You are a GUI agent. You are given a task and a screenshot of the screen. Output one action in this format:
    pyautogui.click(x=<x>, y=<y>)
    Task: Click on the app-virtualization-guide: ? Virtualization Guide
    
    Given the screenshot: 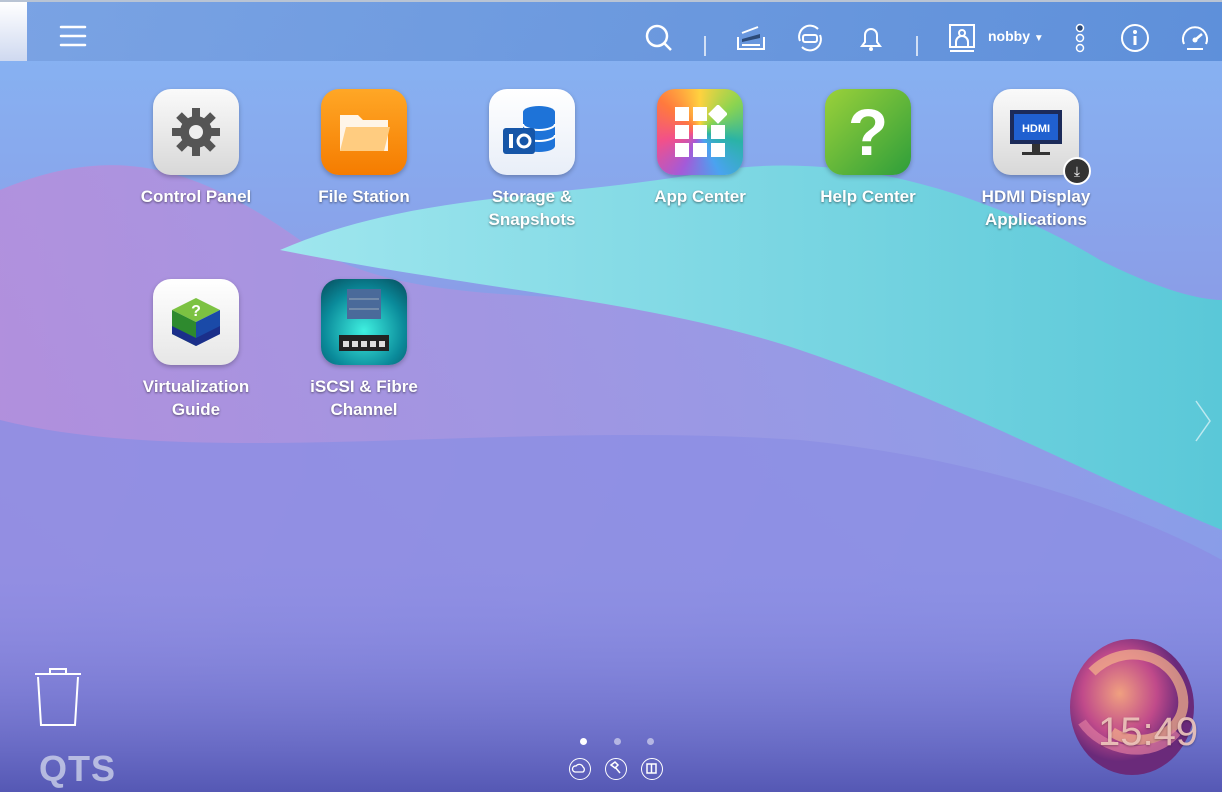 What is the action you would take?
    pyautogui.click(x=196, y=350)
    